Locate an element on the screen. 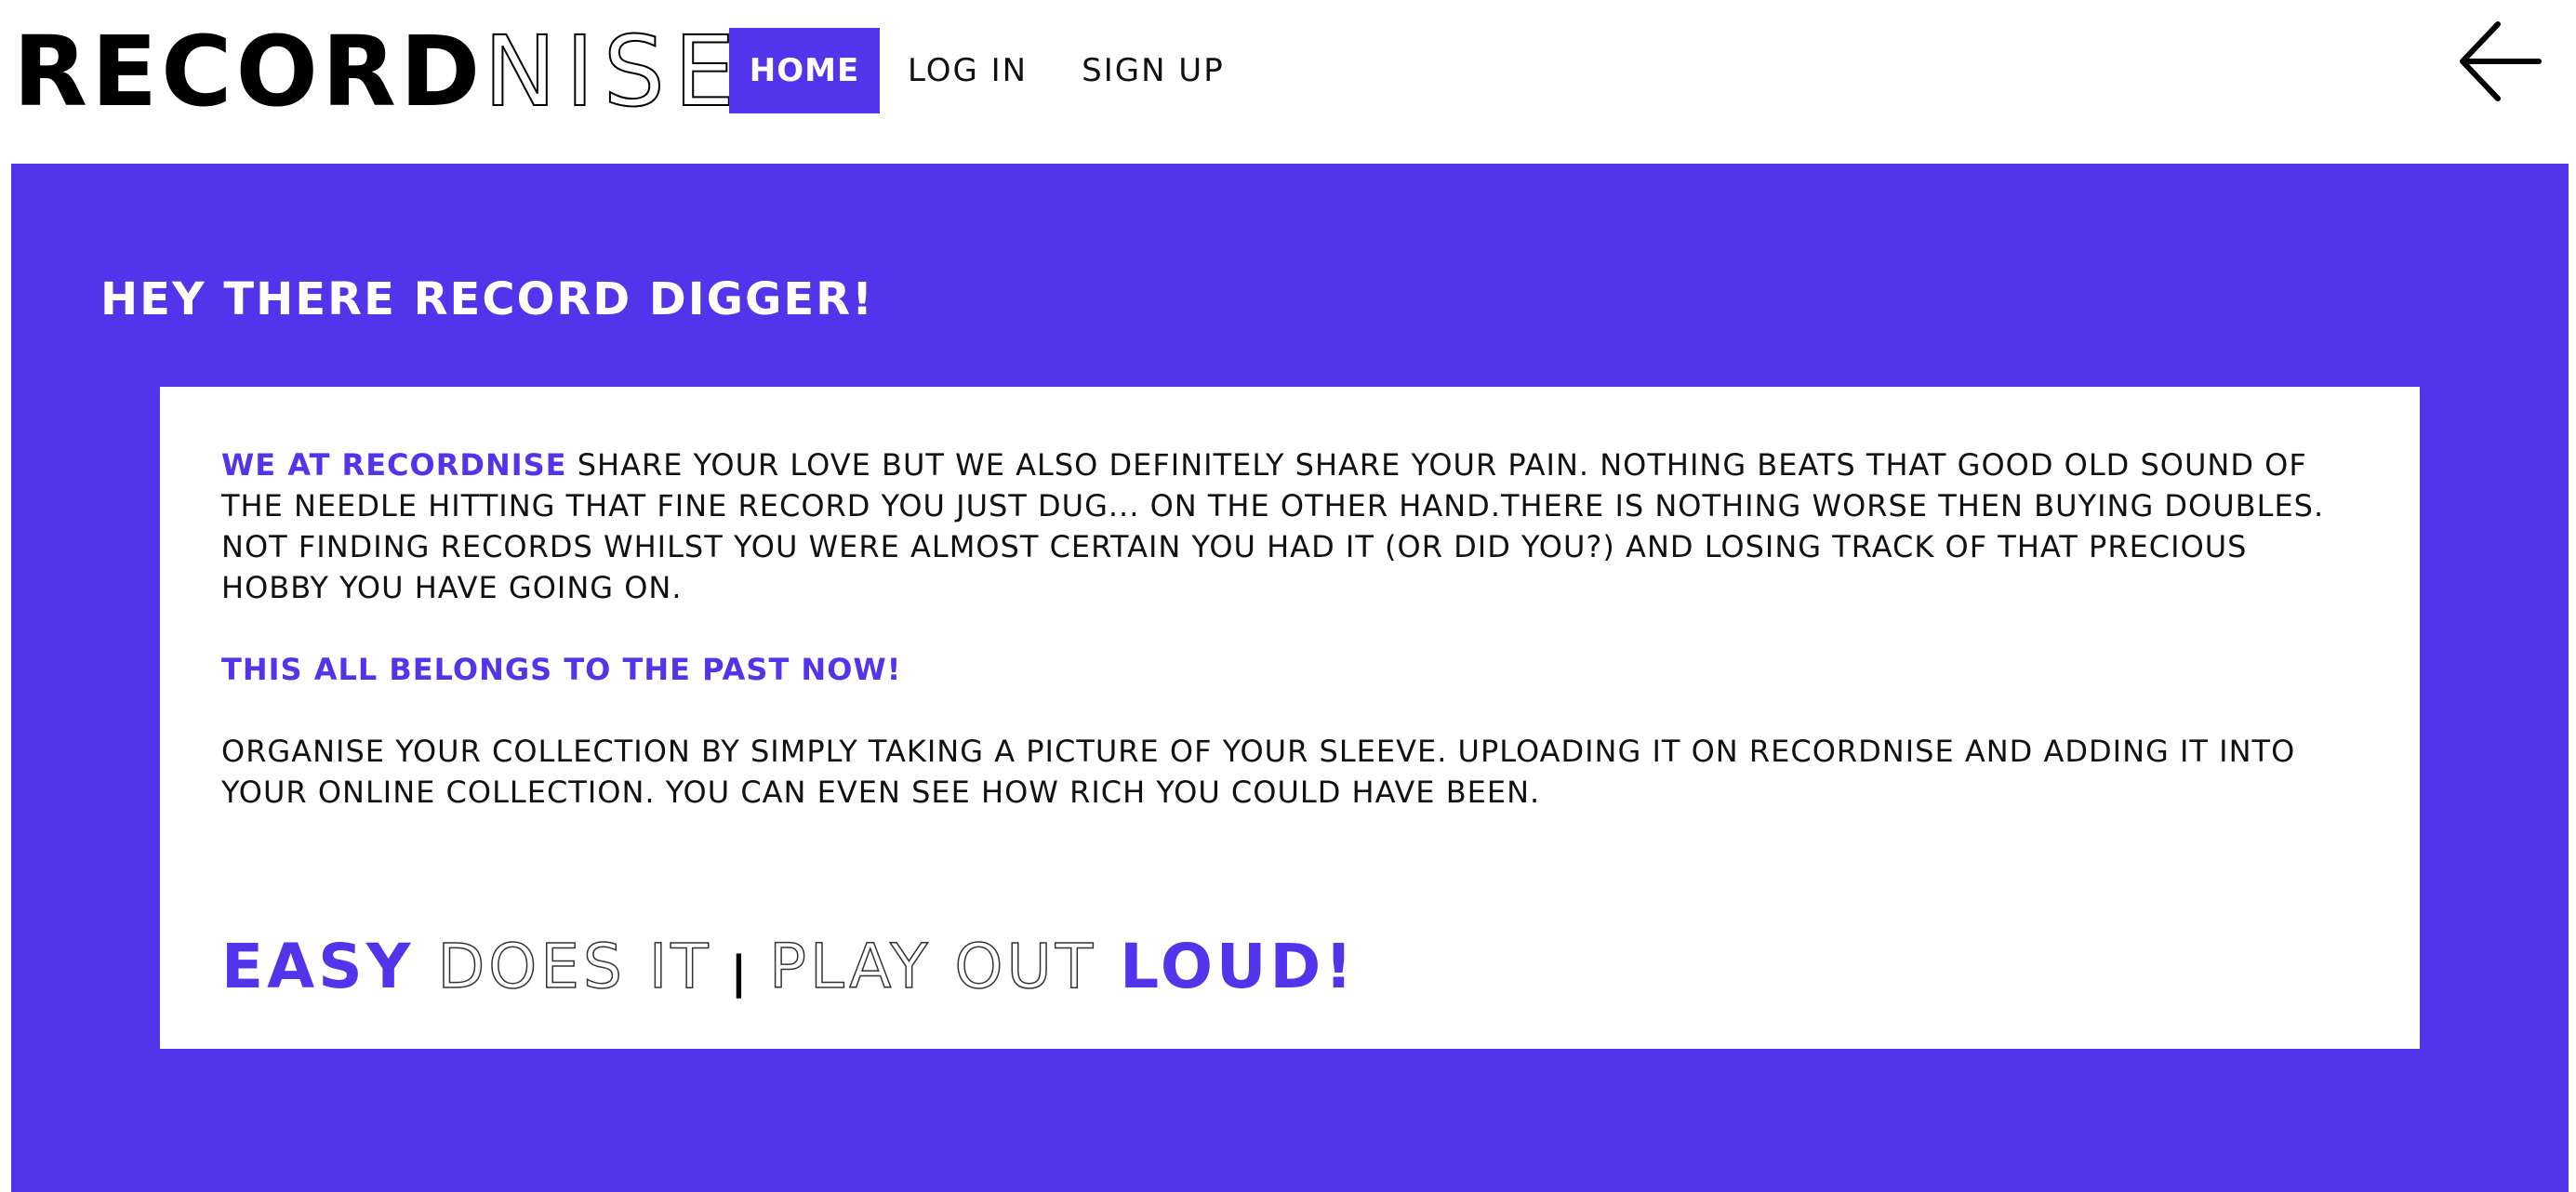  tagline: EASY DOES IT | PLAY OUT LOUD! is located at coordinates (788, 970).